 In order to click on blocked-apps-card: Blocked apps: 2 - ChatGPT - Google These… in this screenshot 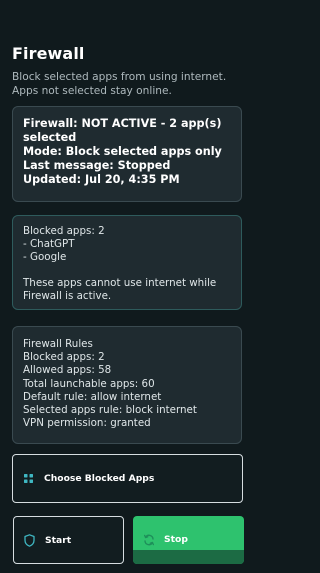, I will do `click(127, 262)`.